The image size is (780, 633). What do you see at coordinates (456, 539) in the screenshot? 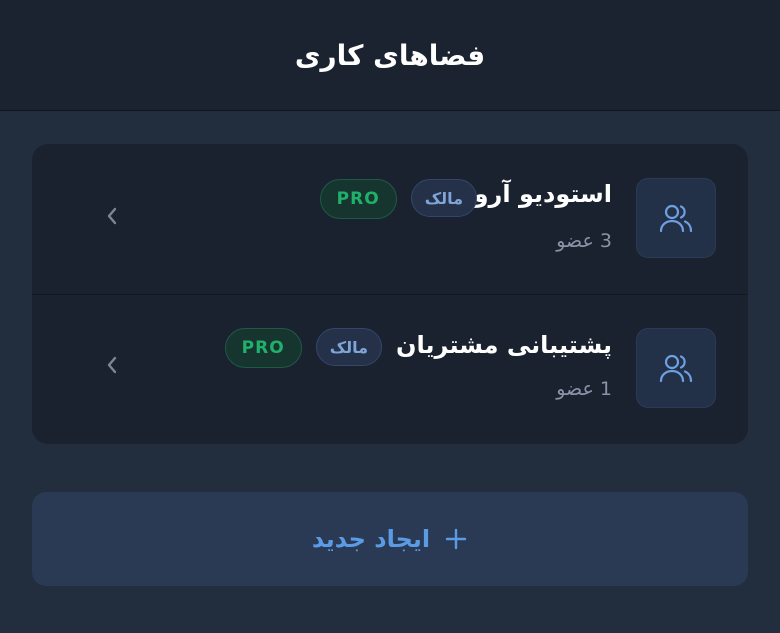
I see `plus-icon` at bounding box center [456, 539].